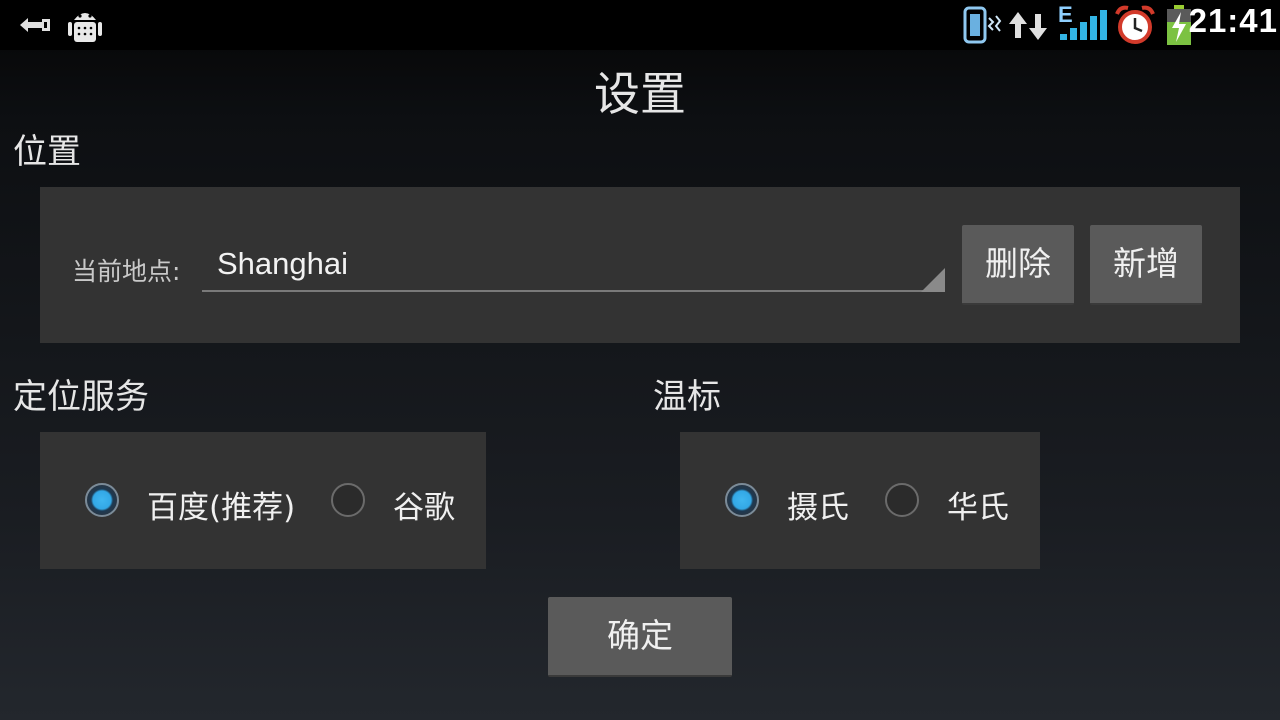 The image size is (1280, 720). I want to click on celsius-radio-label: 摄氏, so click(818, 504).